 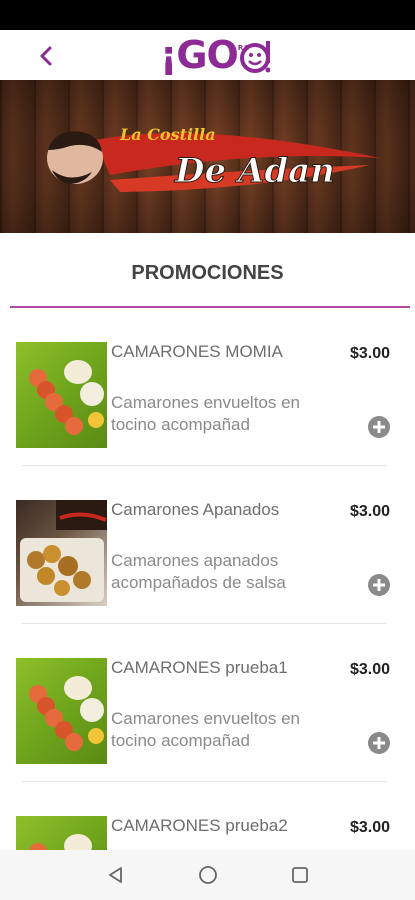 I want to click on item-name: CAMARONES MOMIA, so click(x=197, y=351).